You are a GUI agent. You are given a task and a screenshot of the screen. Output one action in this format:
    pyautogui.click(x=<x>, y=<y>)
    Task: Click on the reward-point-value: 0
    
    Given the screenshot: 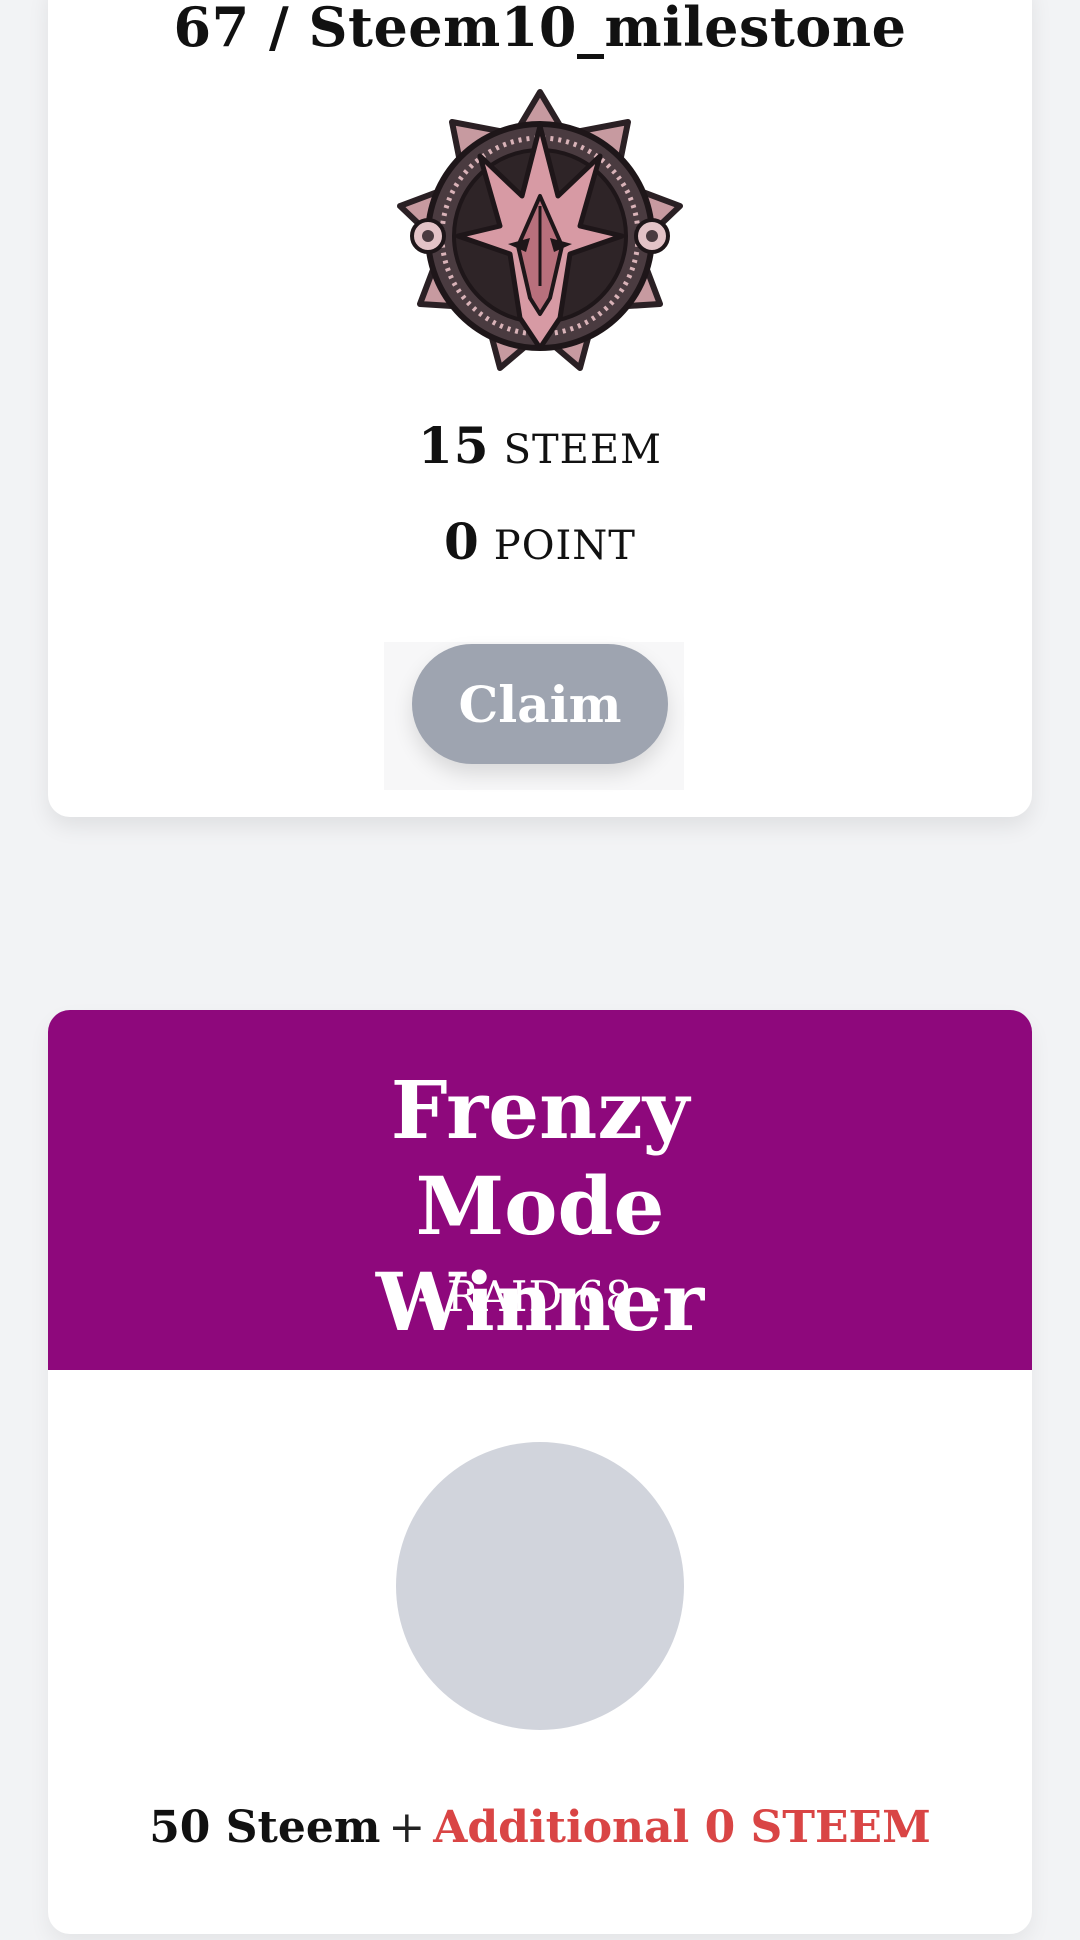 What is the action you would take?
    pyautogui.click(x=462, y=541)
    